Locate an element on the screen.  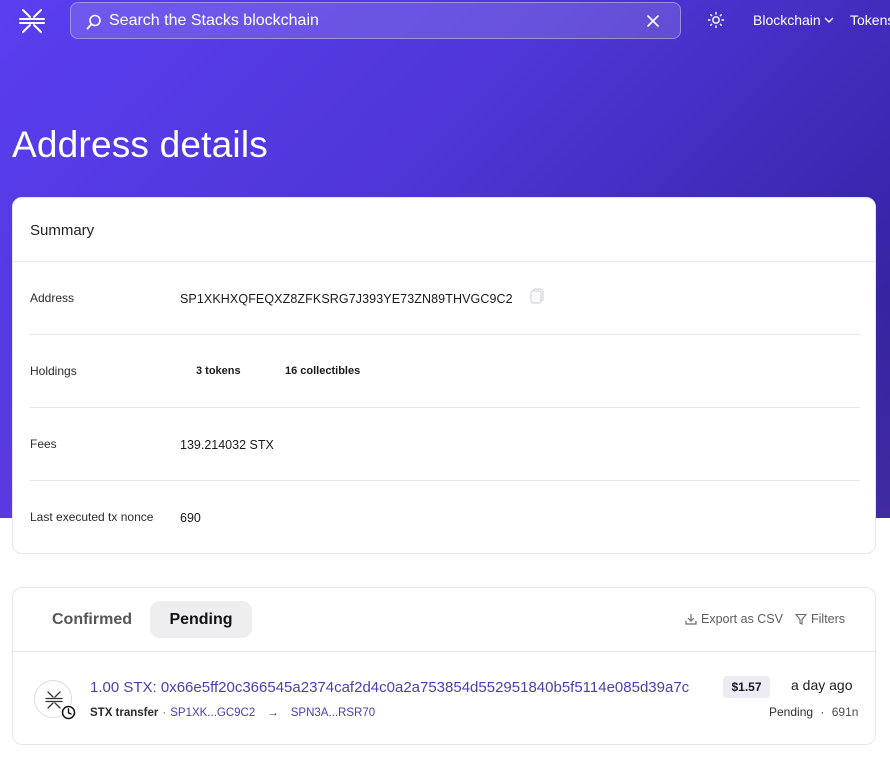
tx-nonce: 691n is located at coordinates (845, 712).